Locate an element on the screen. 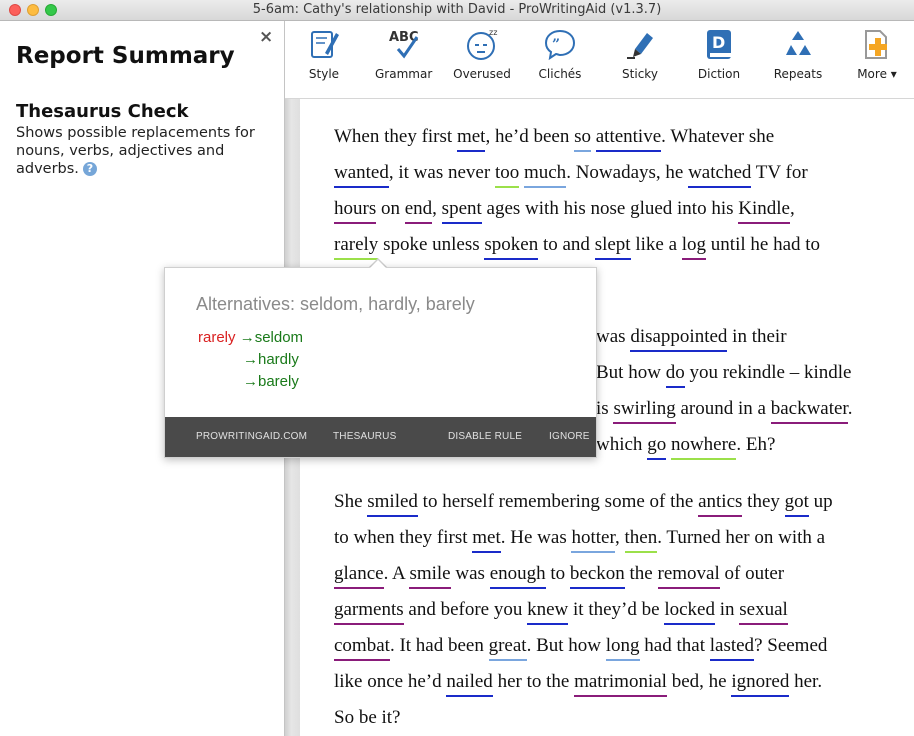 The height and width of the screenshot is (736, 914). flagged-word: smile is located at coordinates (430, 576).